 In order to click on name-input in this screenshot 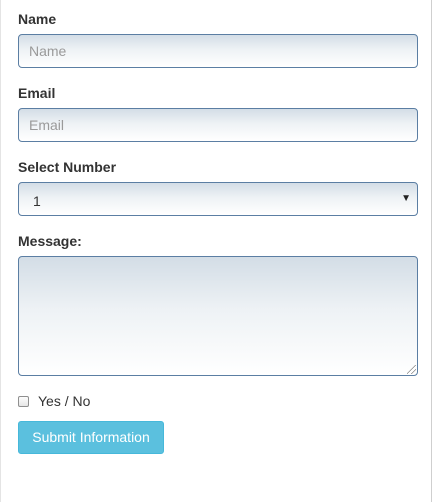, I will do `click(218, 51)`.